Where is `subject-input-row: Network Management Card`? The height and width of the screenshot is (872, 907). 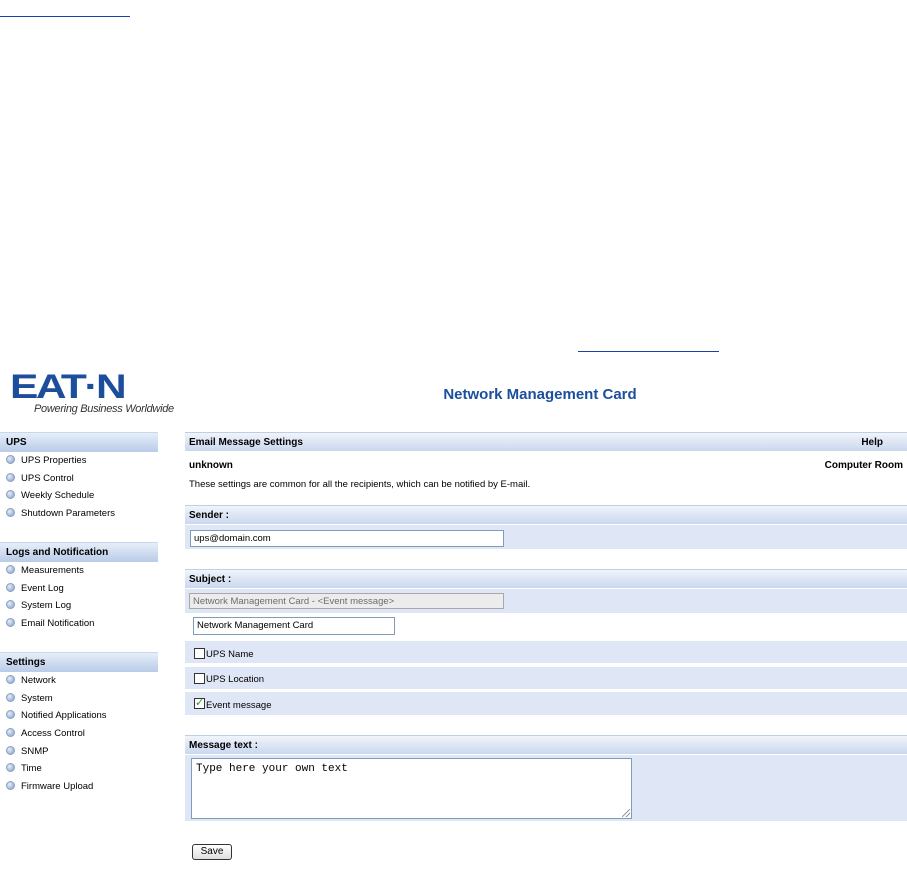 subject-input-row: Network Management Card is located at coordinates (546, 626).